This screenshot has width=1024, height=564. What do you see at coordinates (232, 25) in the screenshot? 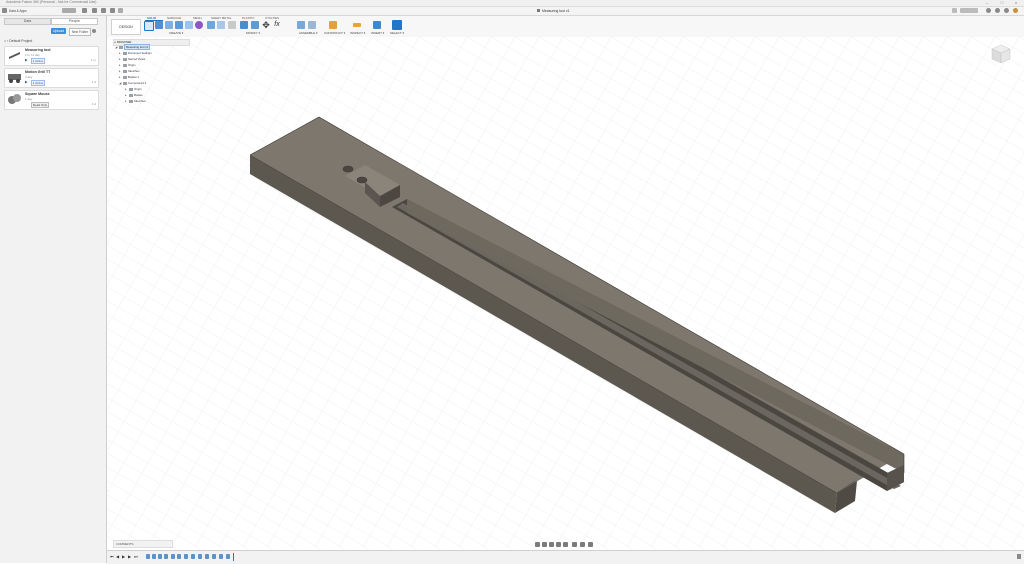
I see `shell-icon` at bounding box center [232, 25].